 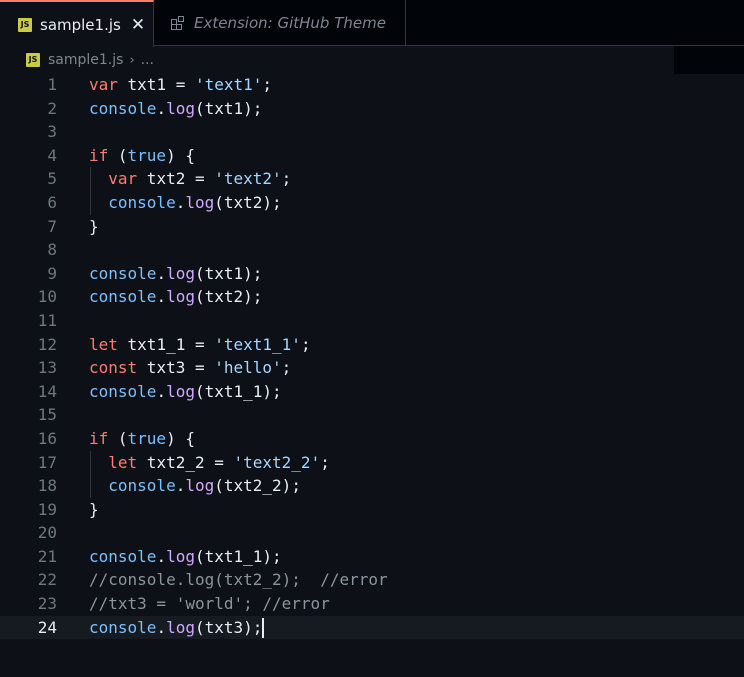 What do you see at coordinates (52, 84) in the screenshot?
I see `line-number: 1` at bounding box center [52, 84].